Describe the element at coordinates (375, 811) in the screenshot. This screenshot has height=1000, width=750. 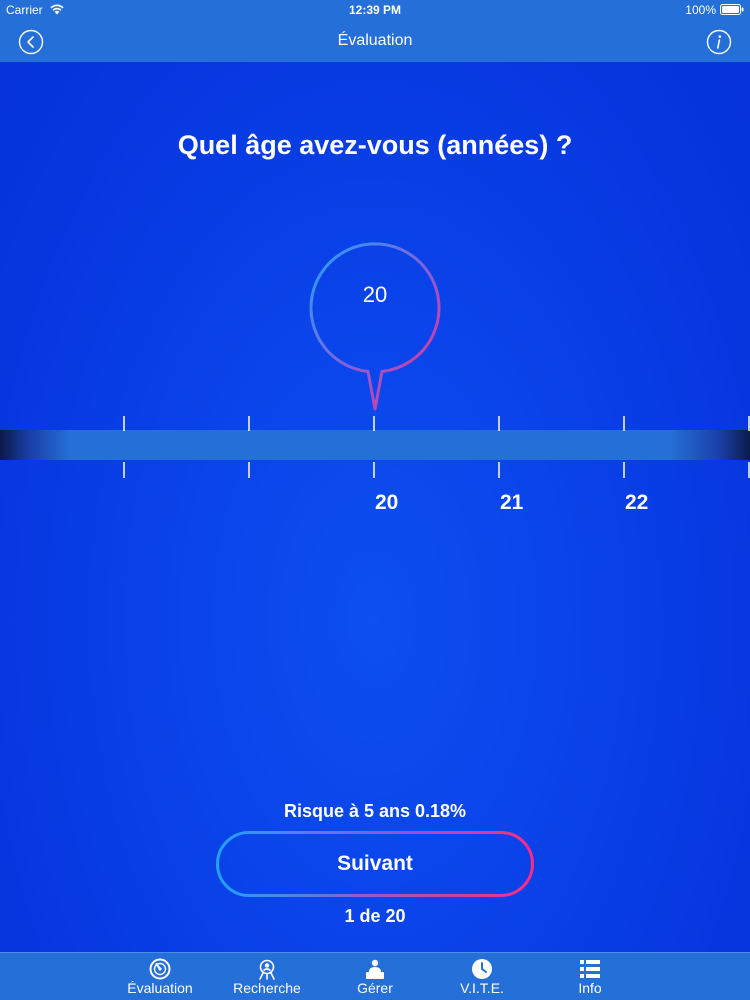
I see `risk-text: Risque à 5 ans 0.18%` at that location.